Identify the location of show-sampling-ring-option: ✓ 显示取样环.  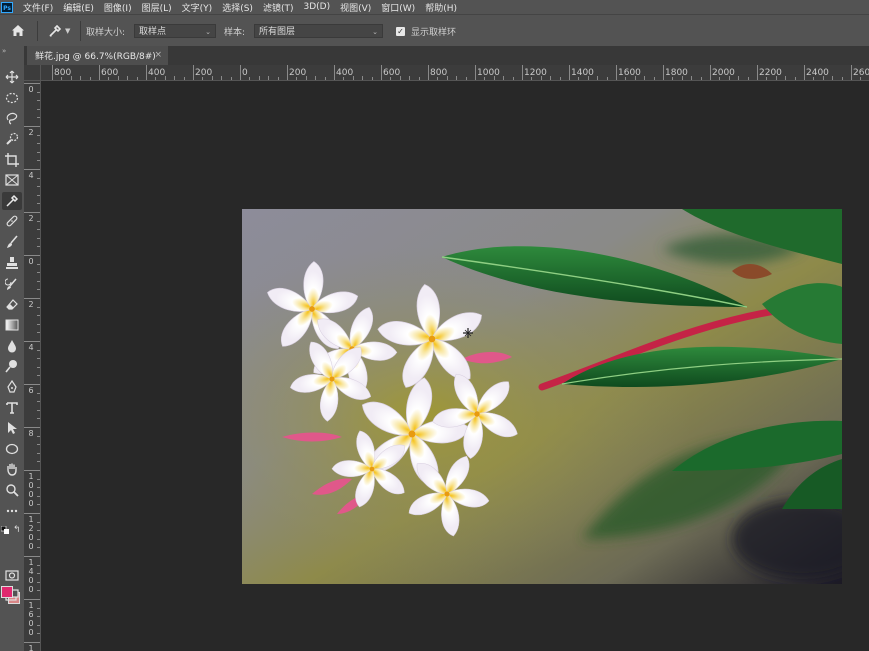
(426, 31).